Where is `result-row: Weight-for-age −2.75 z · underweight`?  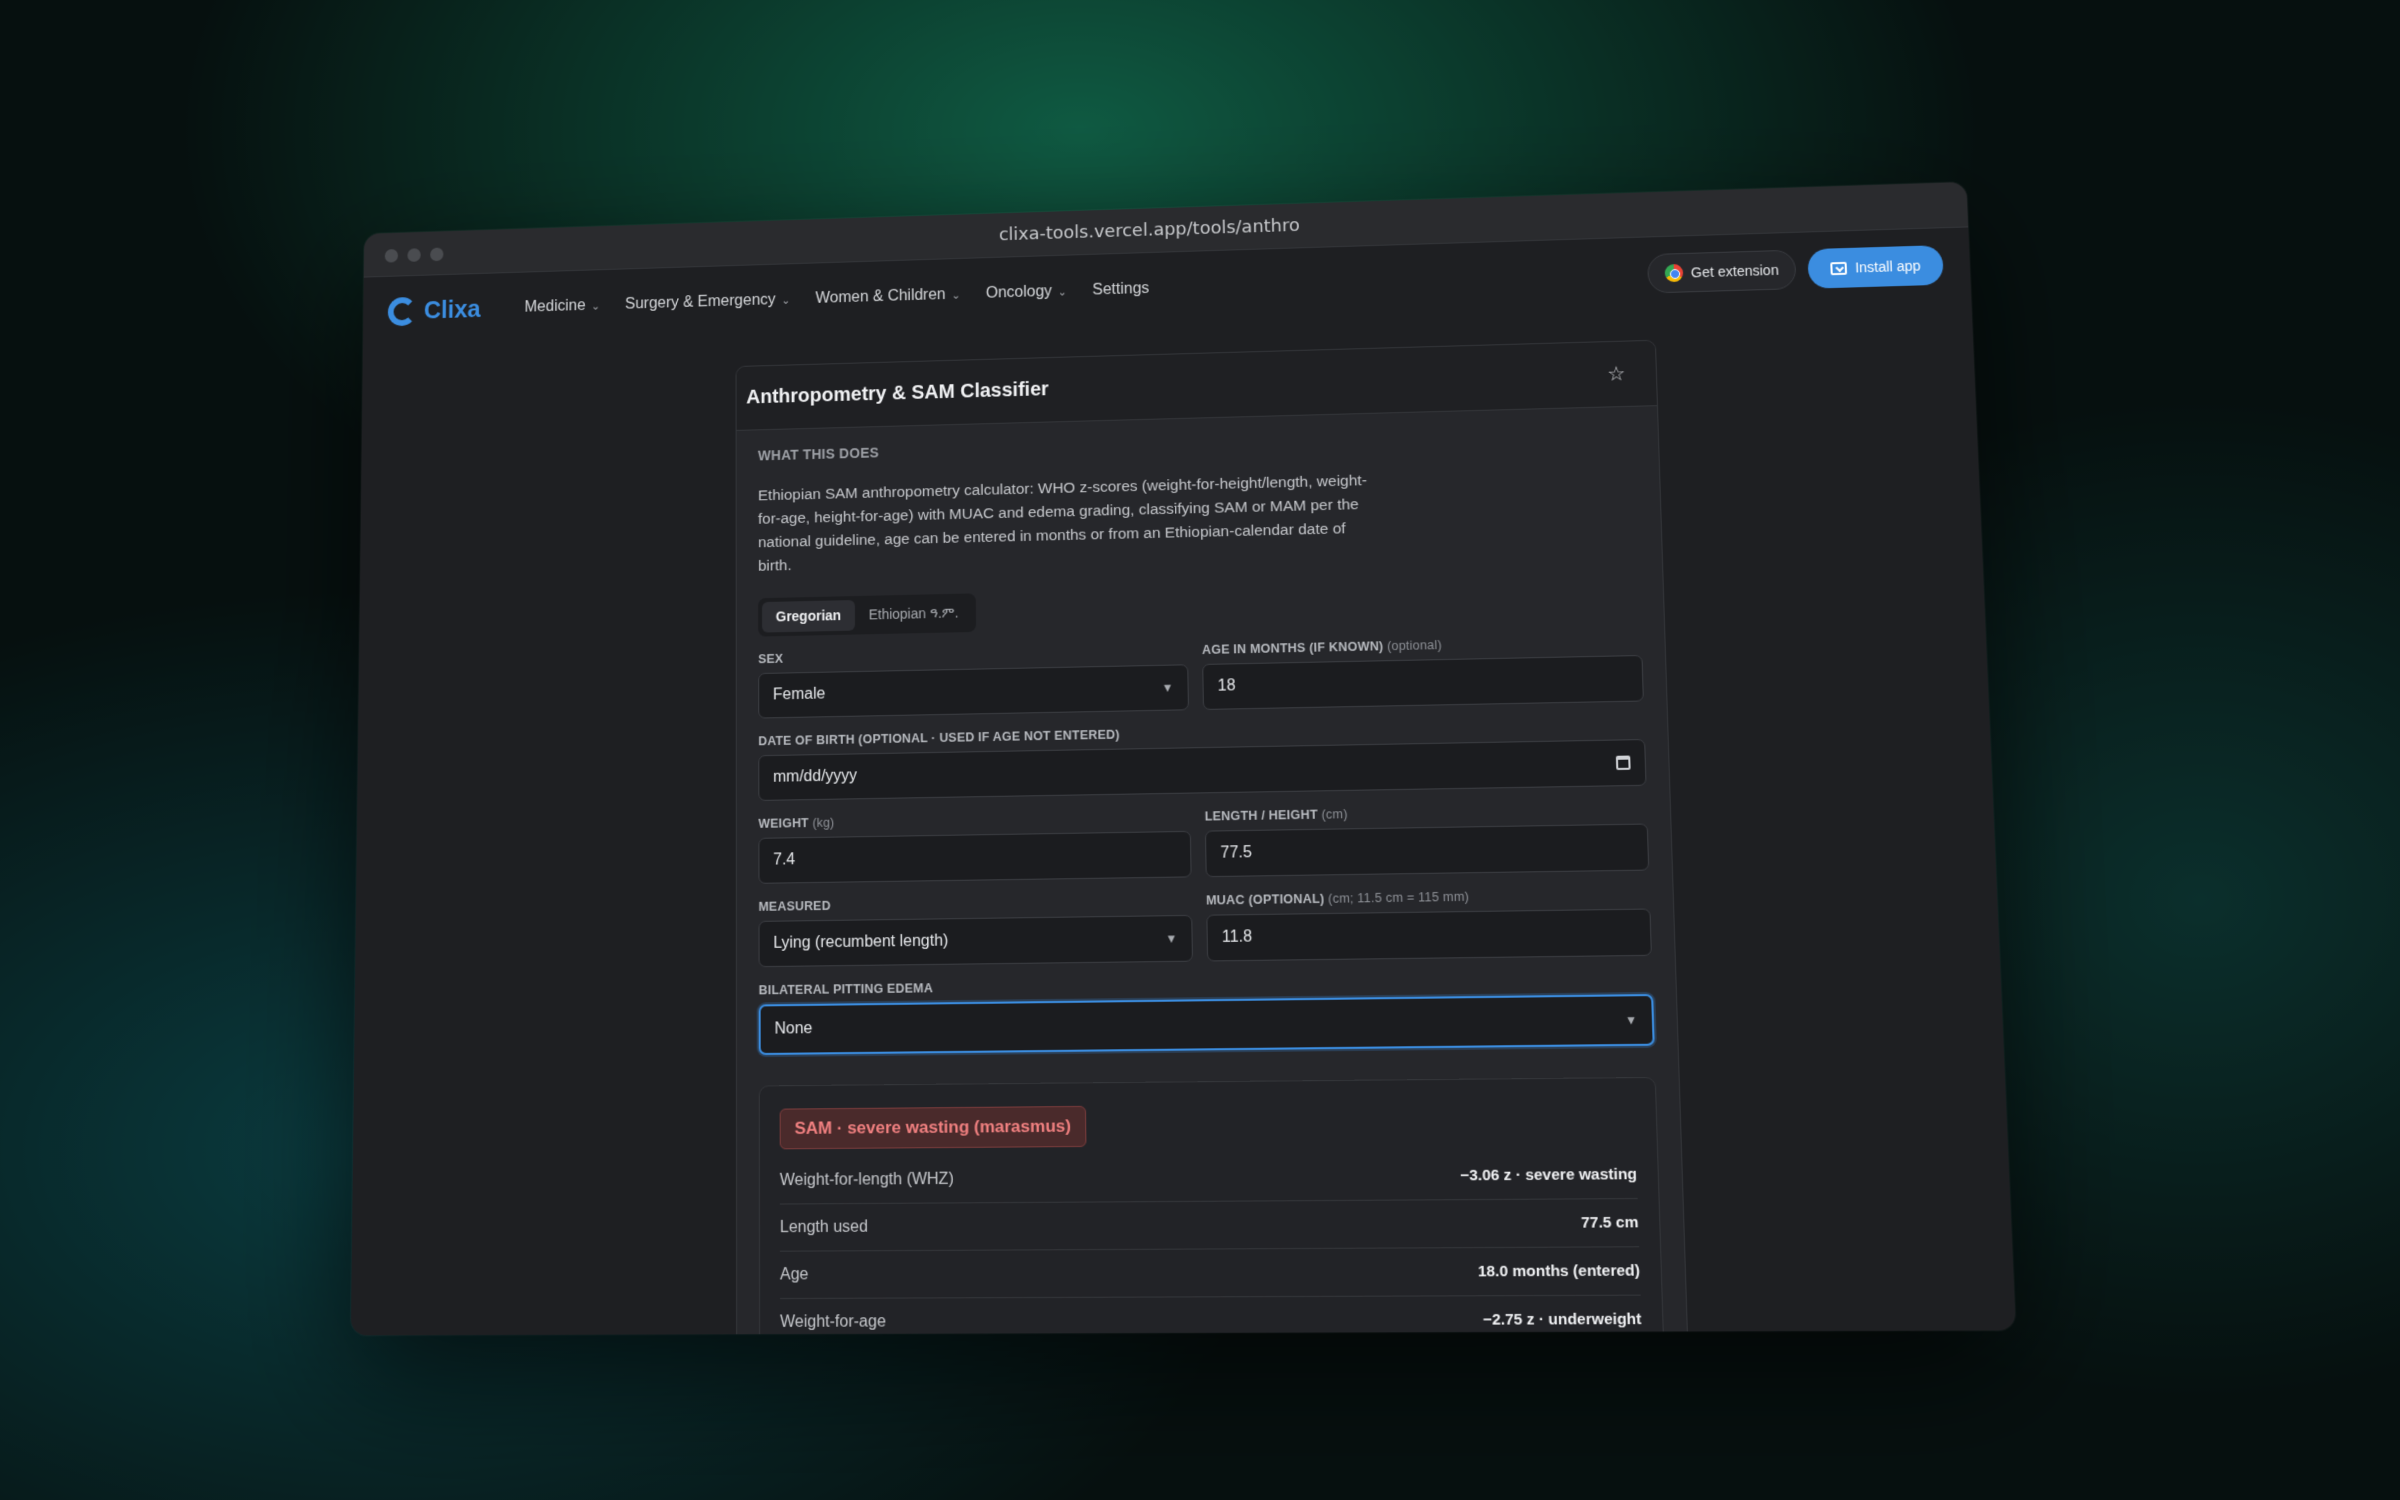
result-row: Weight-for-age −2.75 z · underweight is located at coordinates (1211, 1316).